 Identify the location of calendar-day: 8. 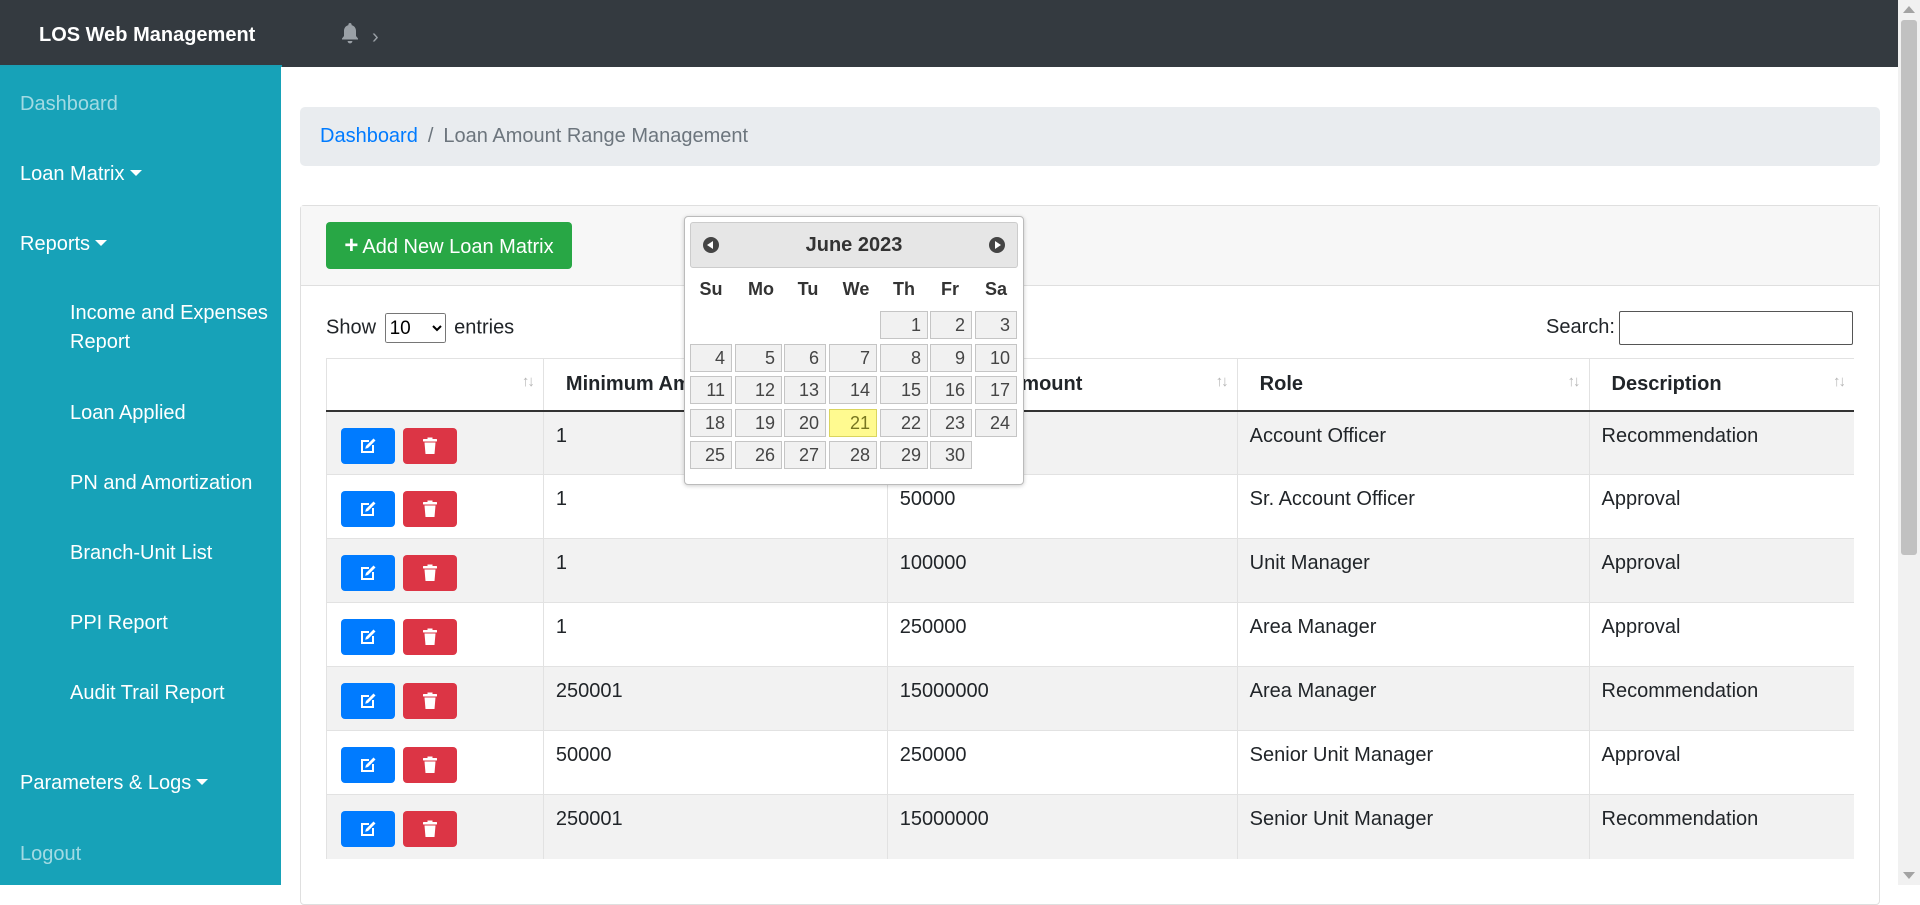
(904, 357).